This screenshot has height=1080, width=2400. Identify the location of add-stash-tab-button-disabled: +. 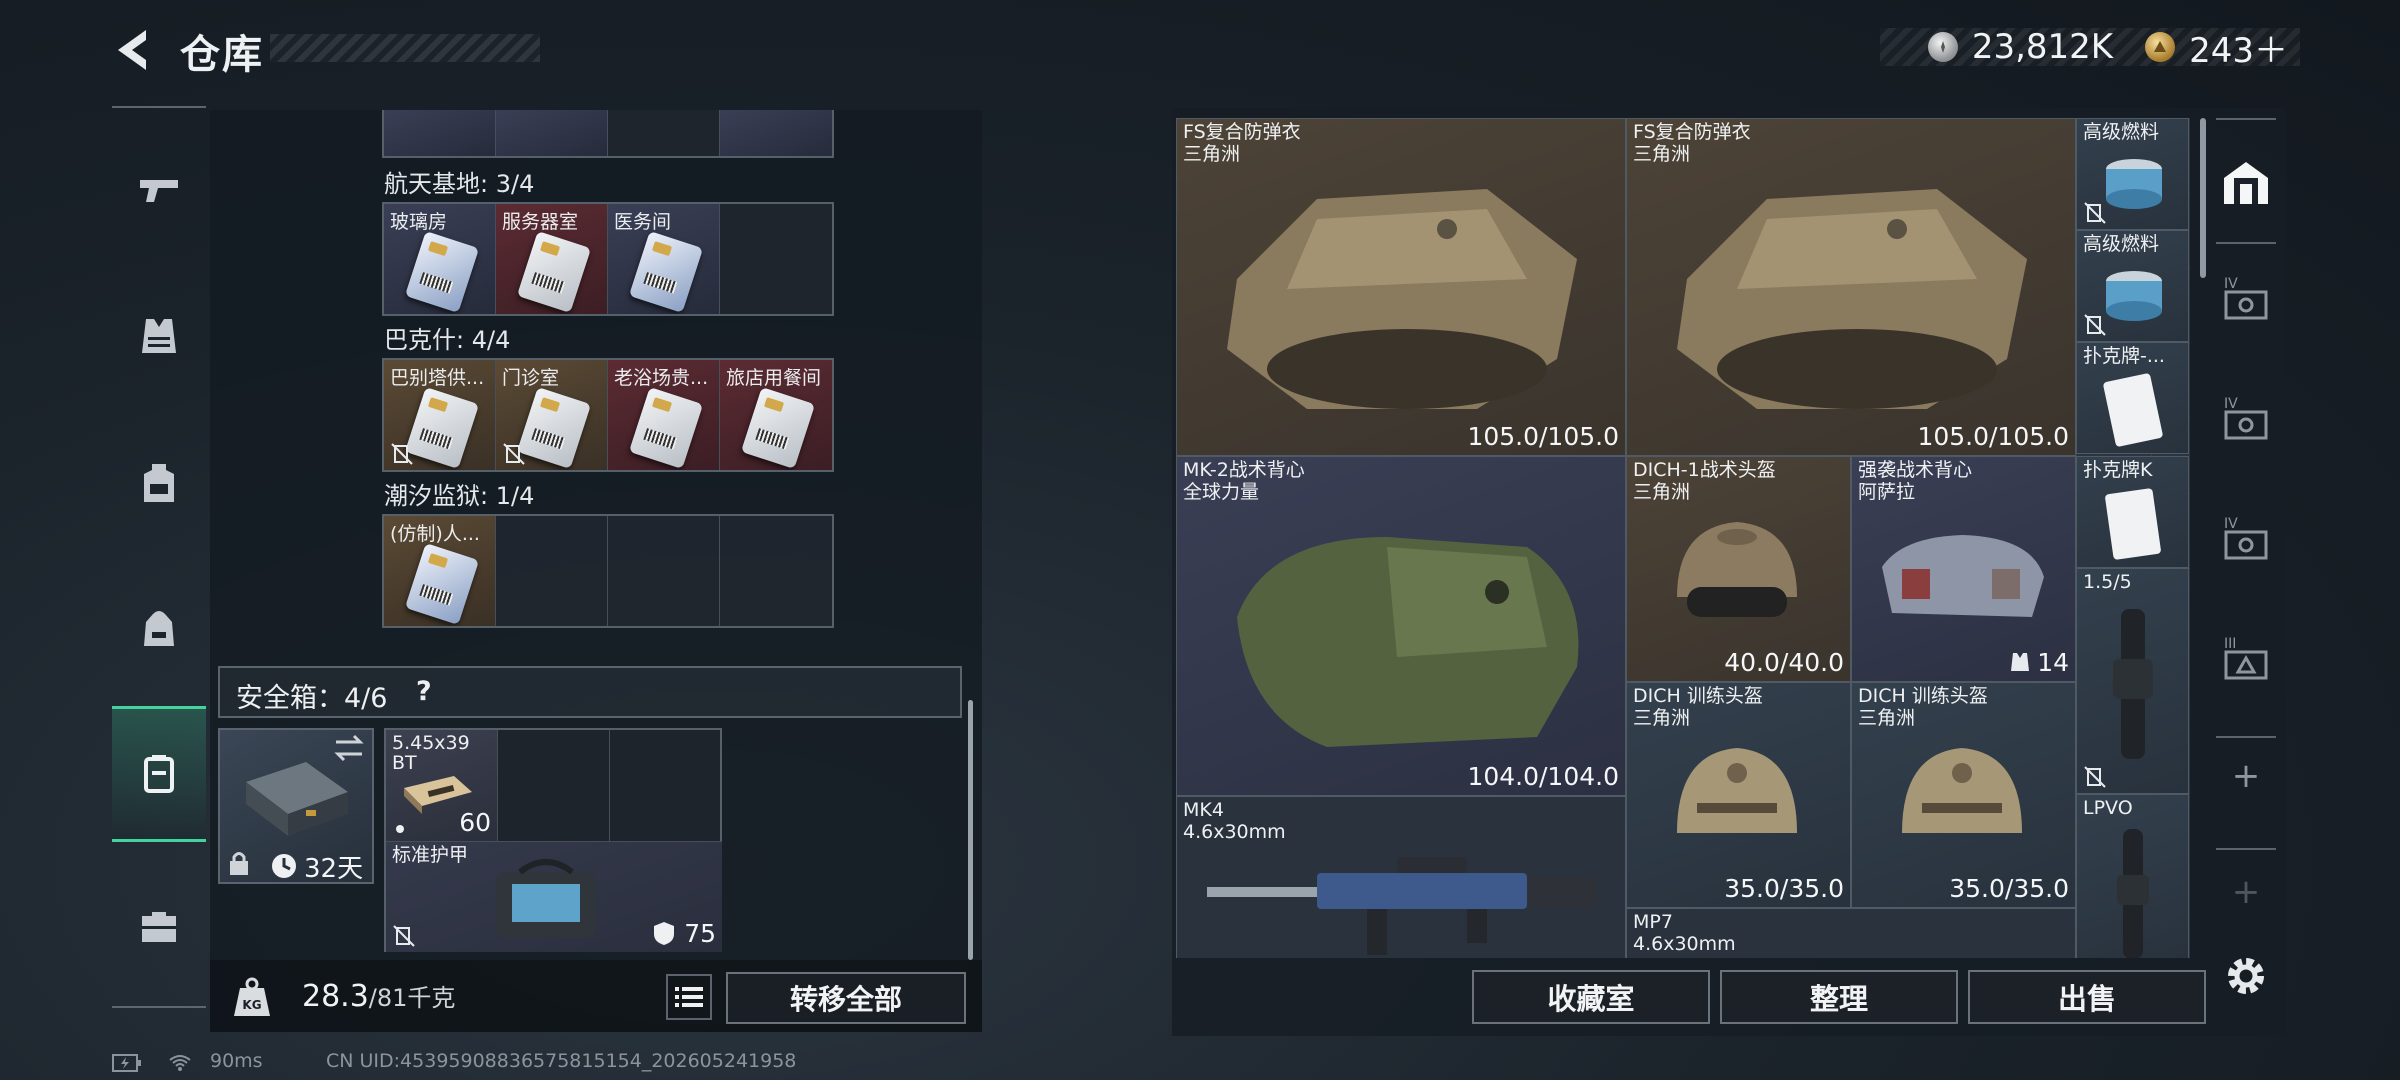
(2246, 892).